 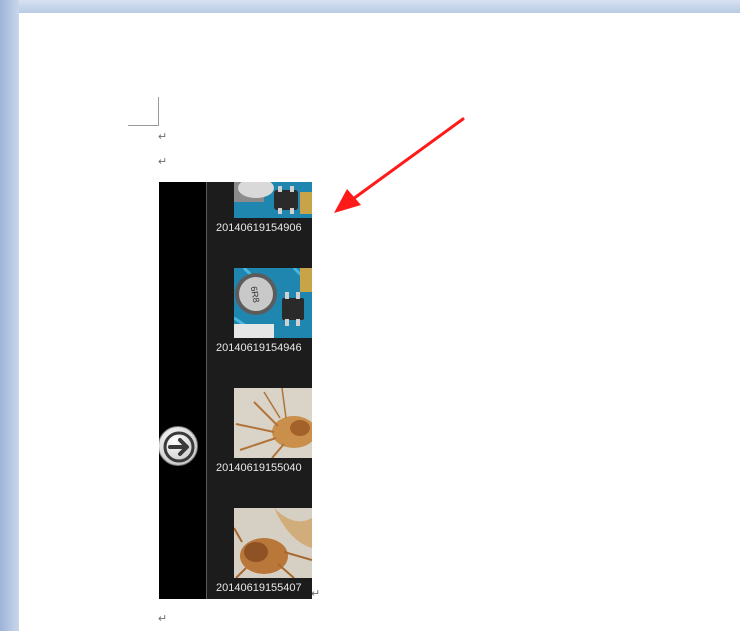 I want to click on arrow-right-circle-icon, so click(x=179, y=447).